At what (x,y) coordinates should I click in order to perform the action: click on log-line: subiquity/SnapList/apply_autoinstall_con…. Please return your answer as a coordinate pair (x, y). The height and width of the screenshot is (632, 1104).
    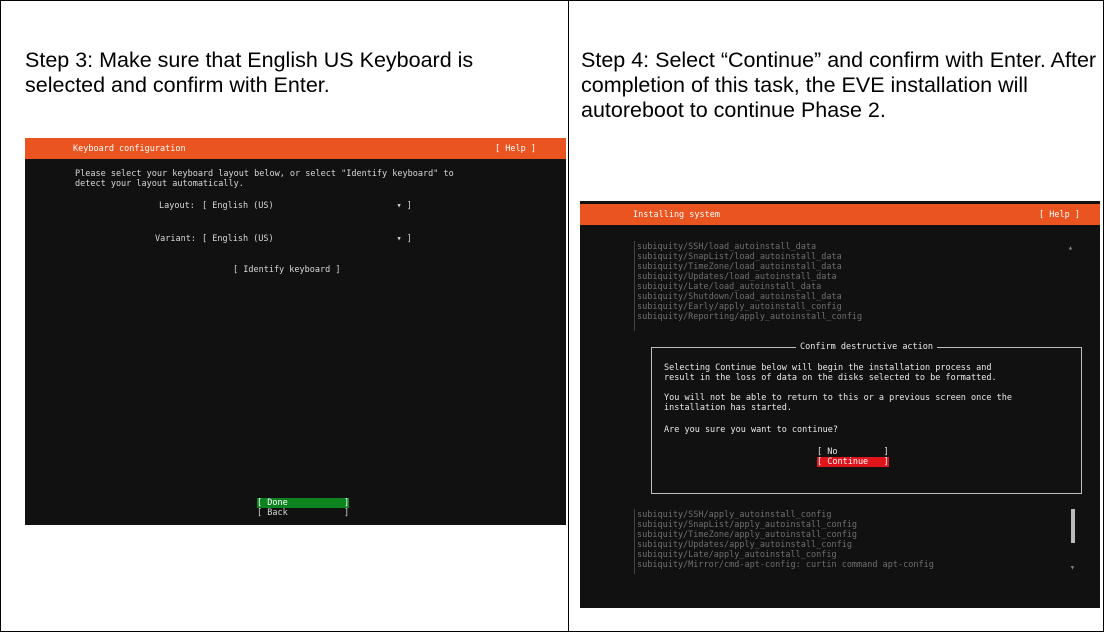
    Looking at the image, I should click on (747, 525).